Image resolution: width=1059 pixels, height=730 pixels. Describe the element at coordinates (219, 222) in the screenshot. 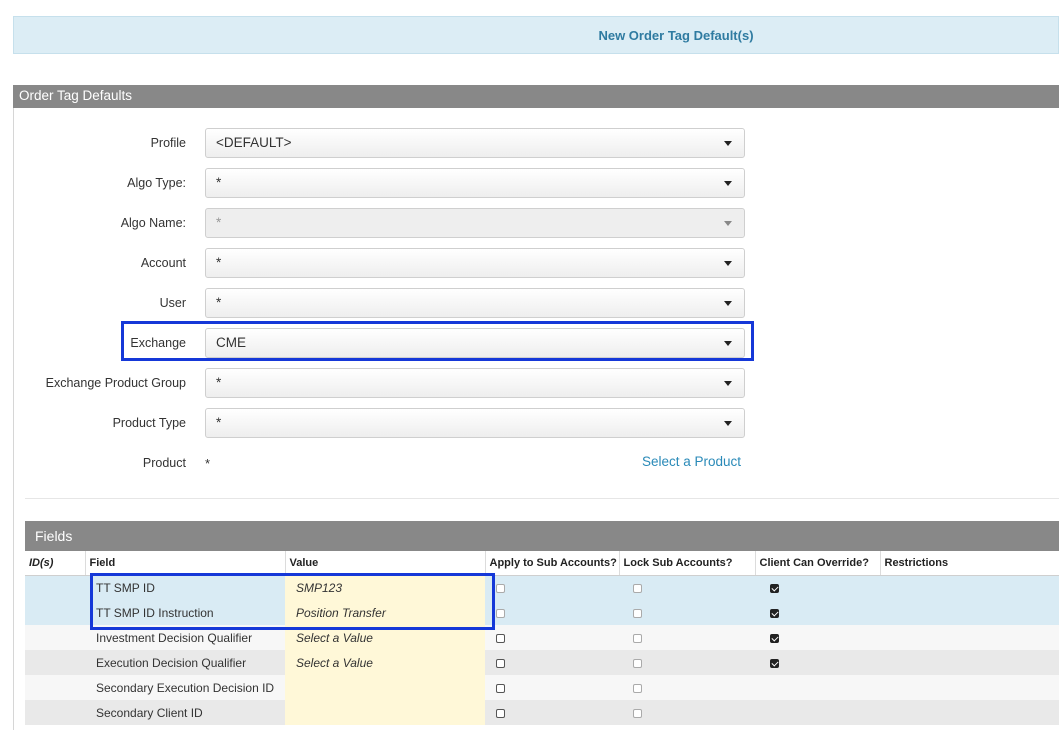

I see `algo-name-value: *` at that location.